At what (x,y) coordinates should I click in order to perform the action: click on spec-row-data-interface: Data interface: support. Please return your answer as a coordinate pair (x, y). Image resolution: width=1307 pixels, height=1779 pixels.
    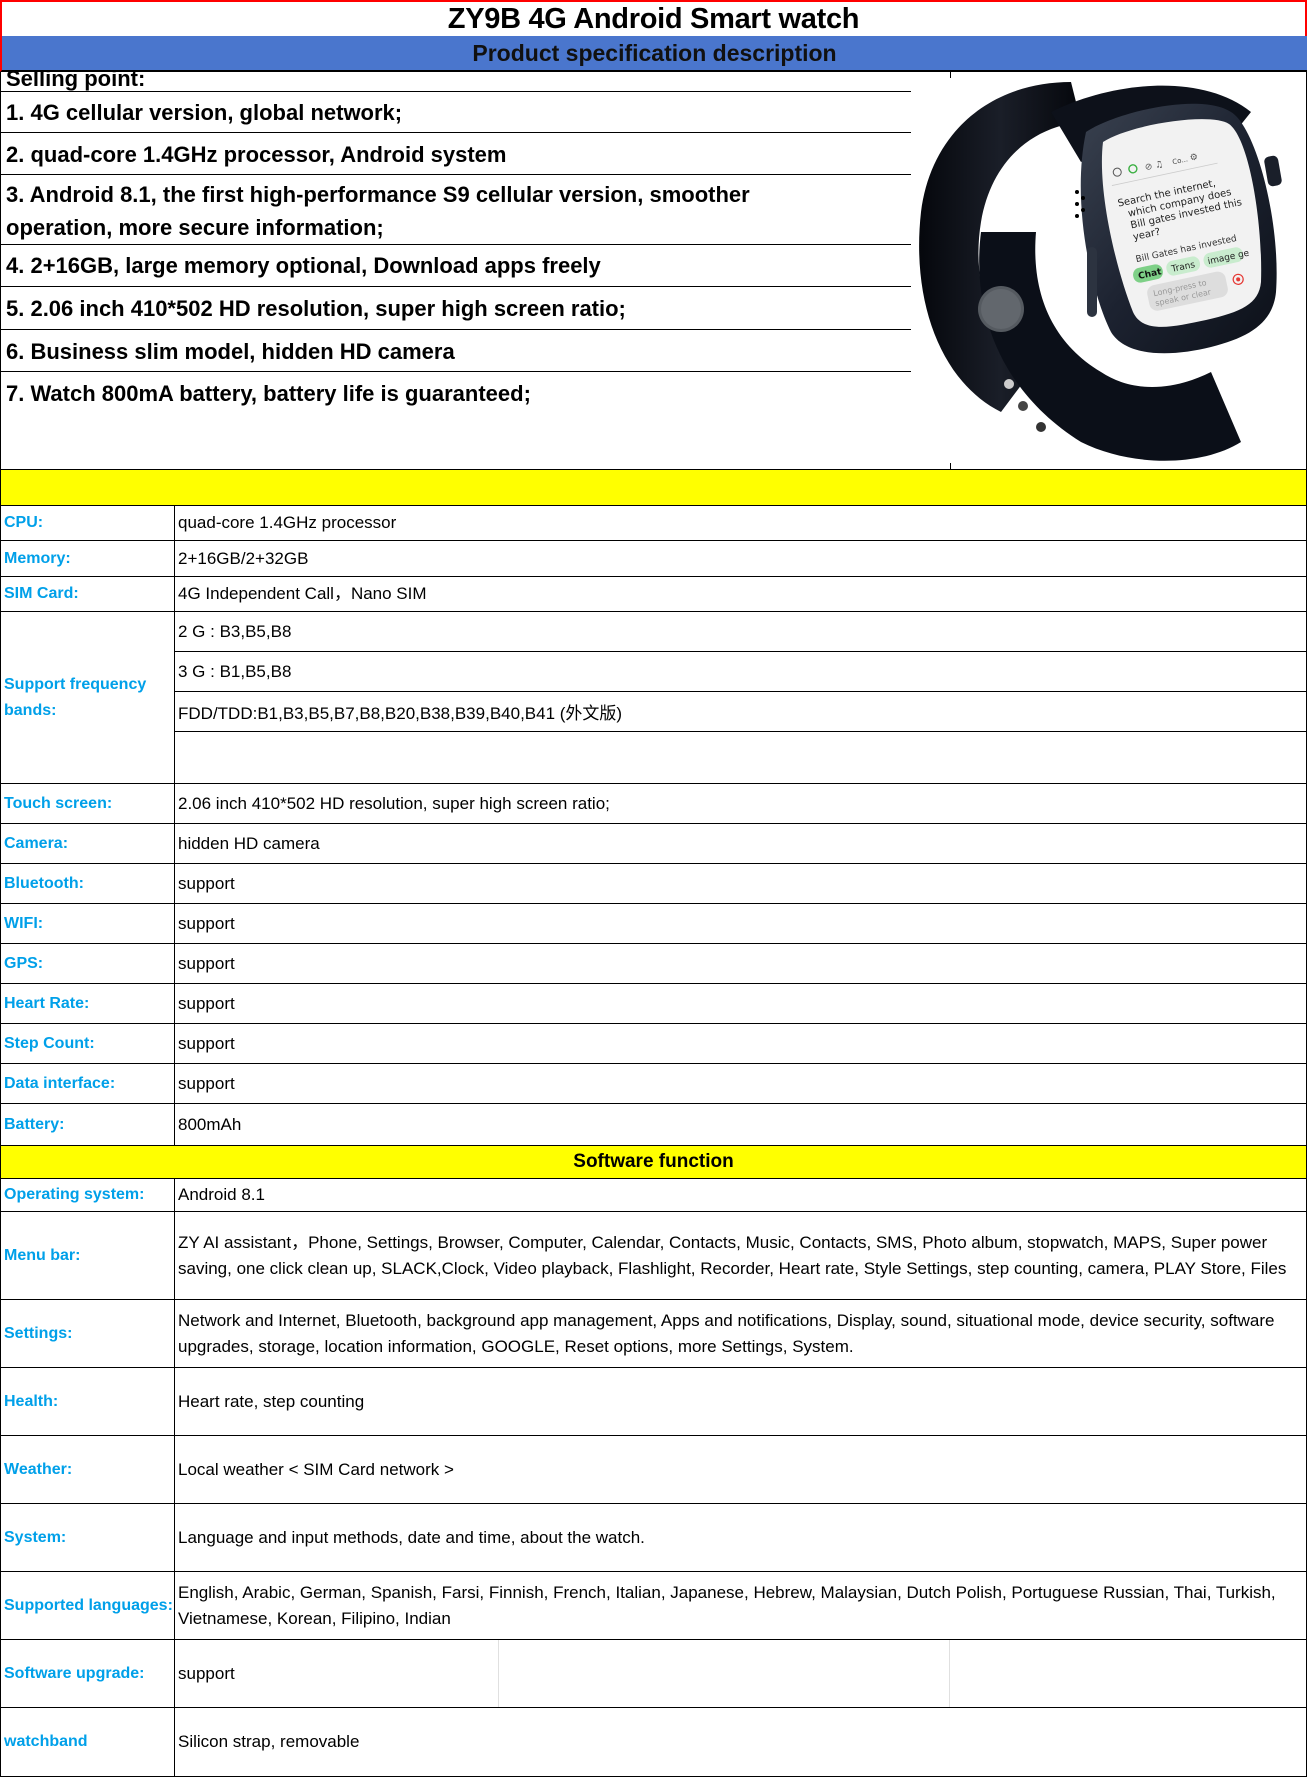
    Looking at the image, I should click on (653, 1084).